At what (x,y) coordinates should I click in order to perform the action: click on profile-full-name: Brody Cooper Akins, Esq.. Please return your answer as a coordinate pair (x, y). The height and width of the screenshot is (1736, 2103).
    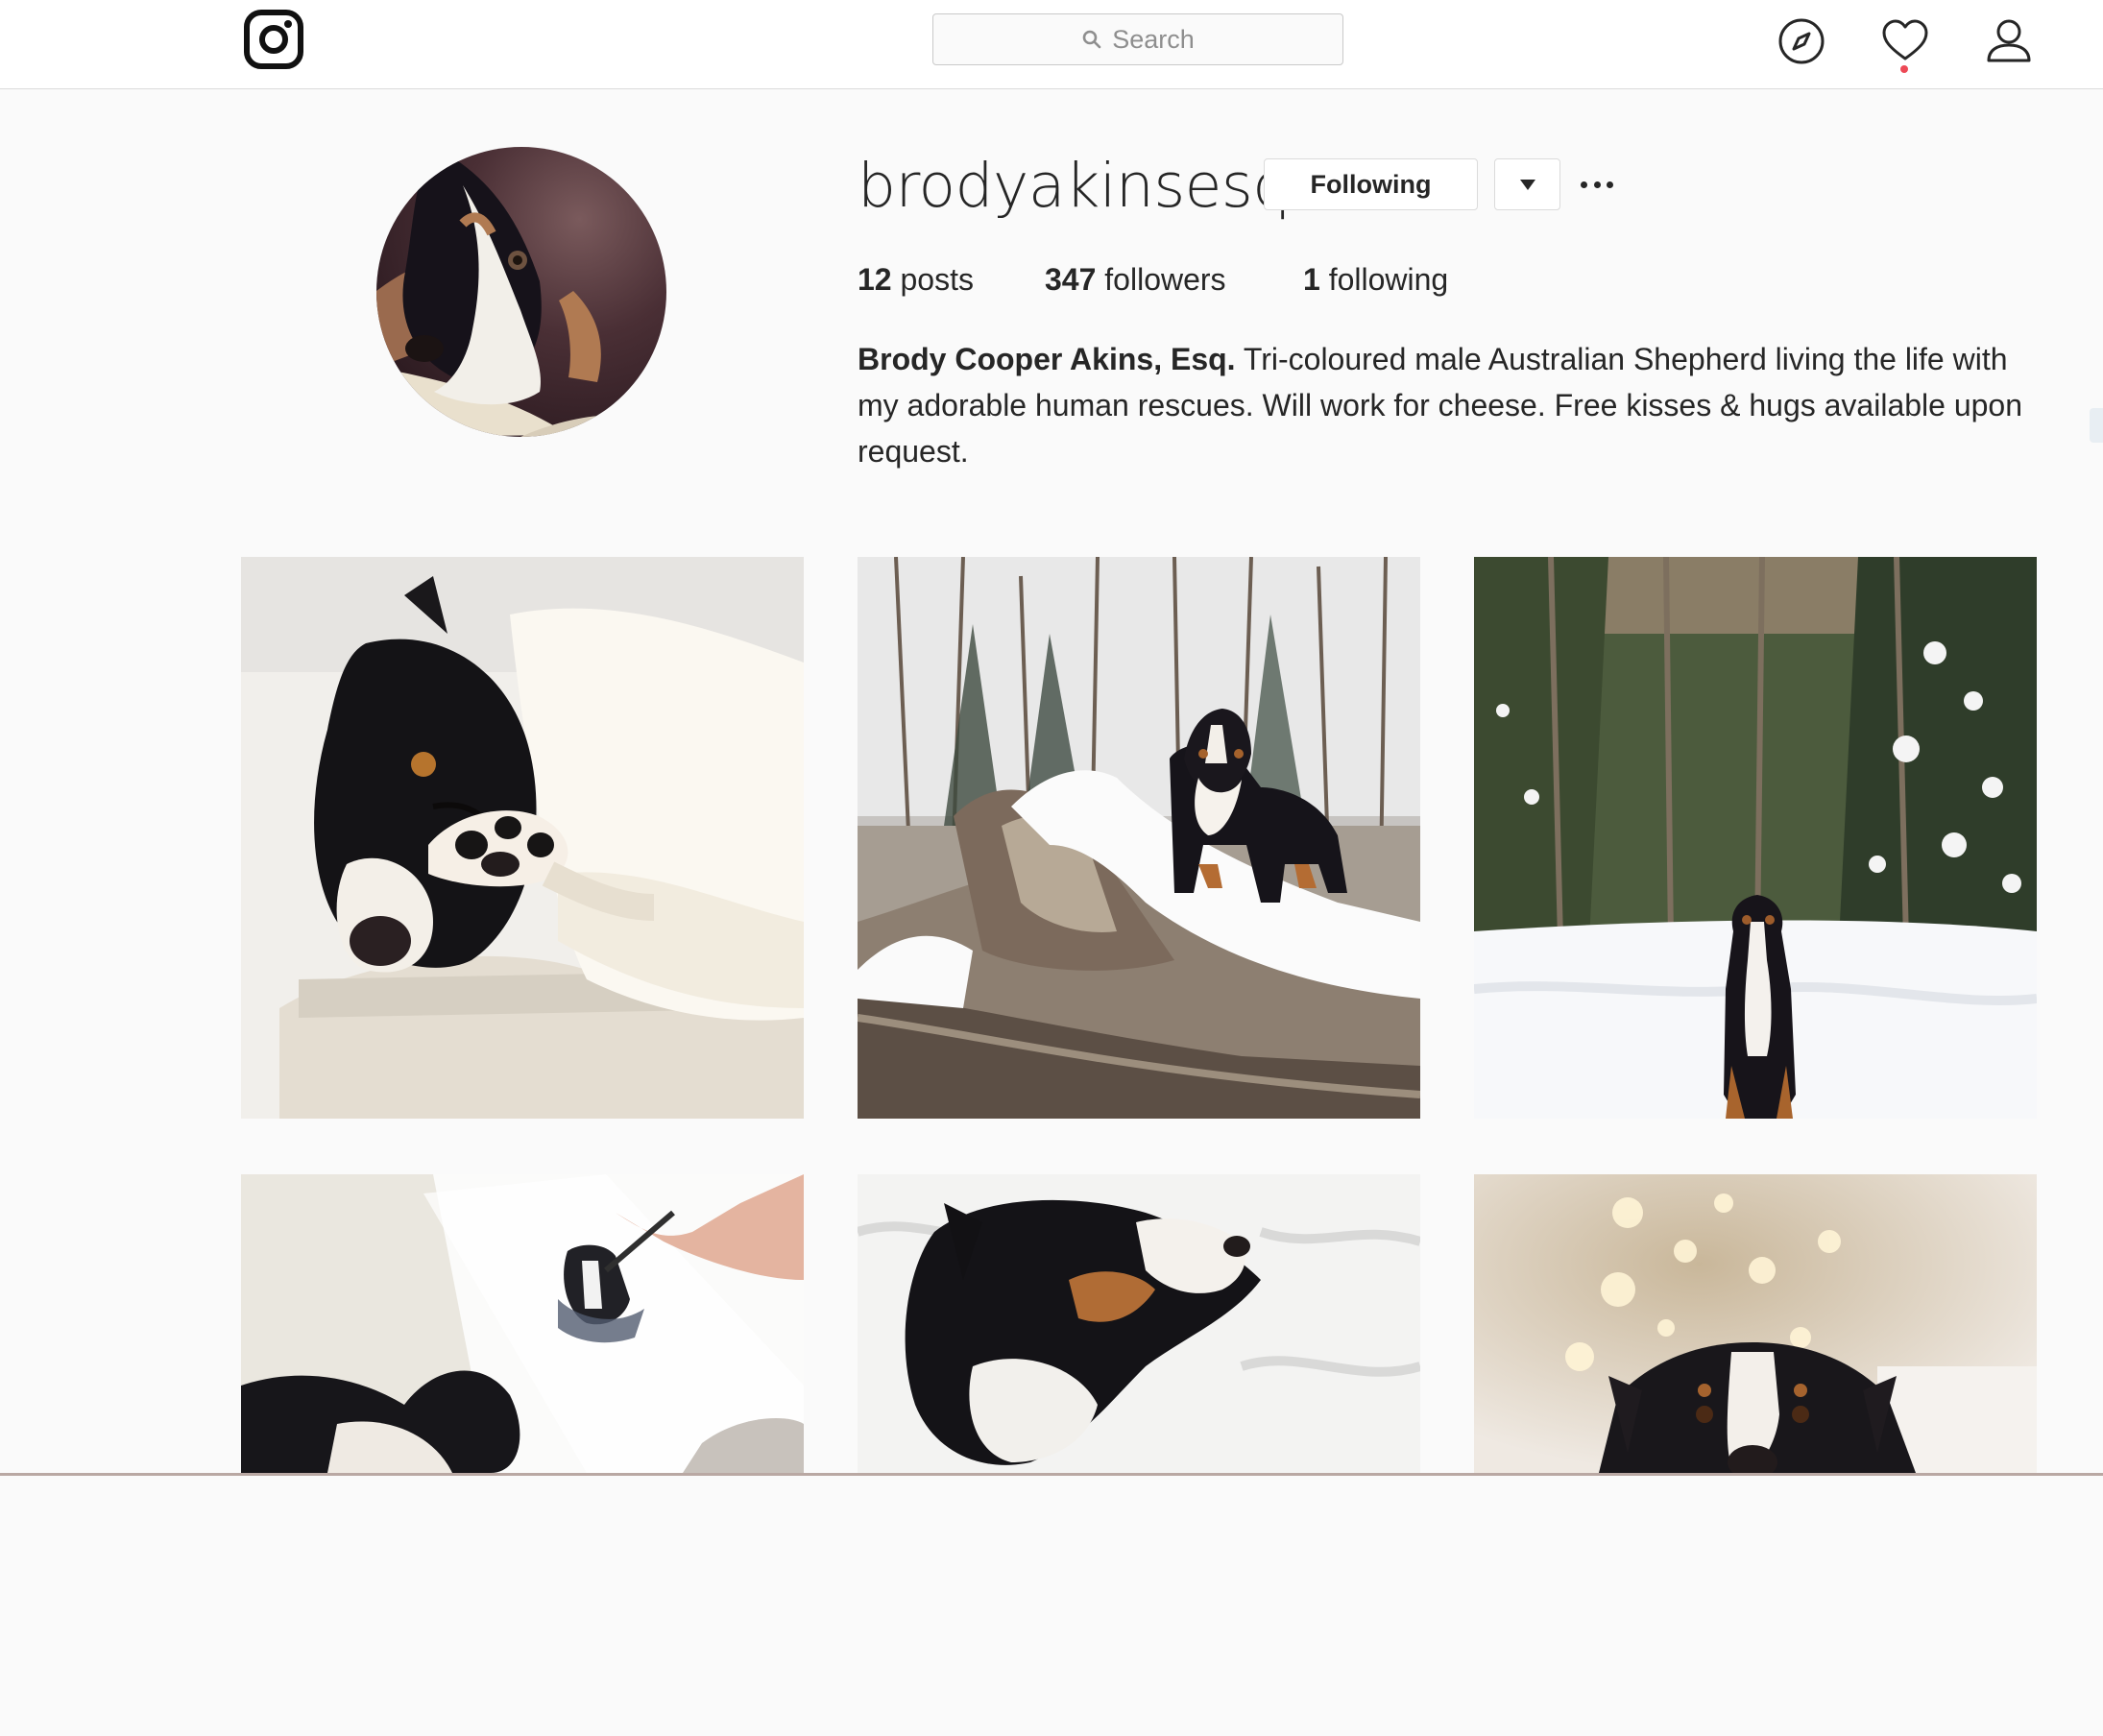
    Looking at the image, I should click on (1047, 359).